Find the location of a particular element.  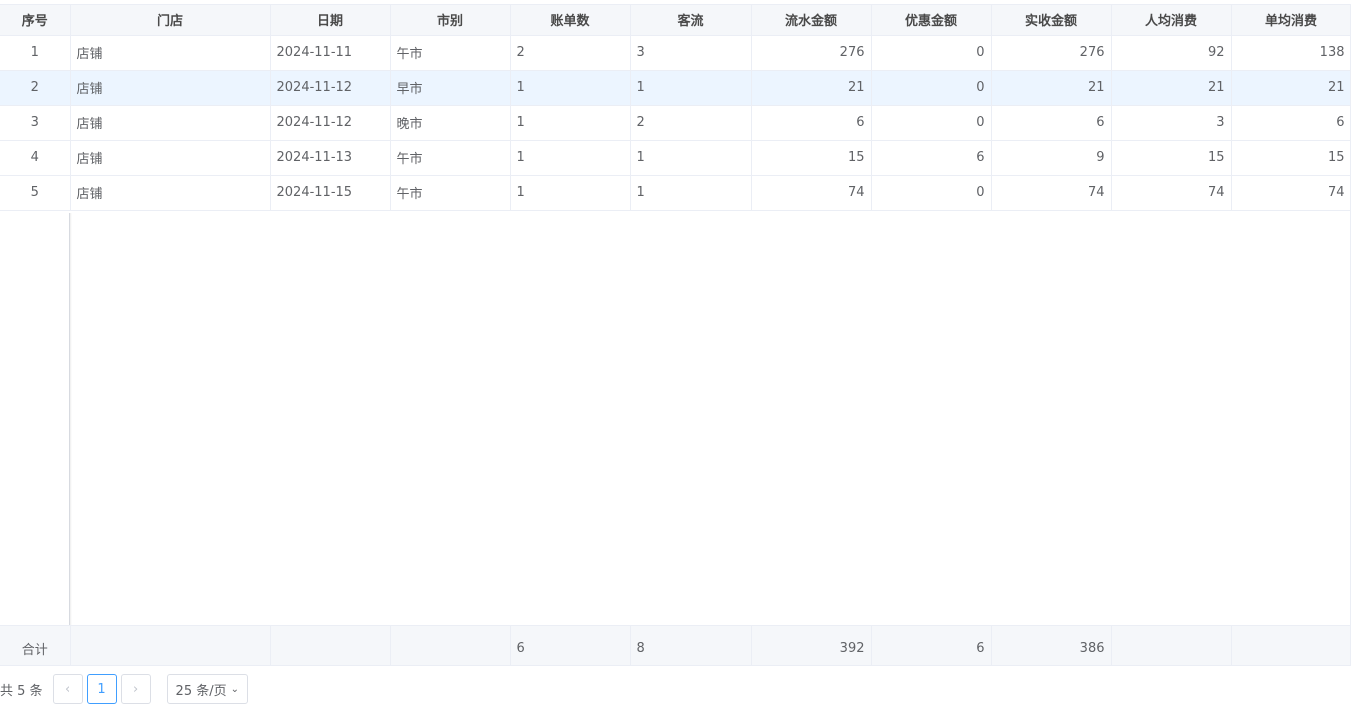

cell-received-amount: 9 is located at coordinates (1051, 158).